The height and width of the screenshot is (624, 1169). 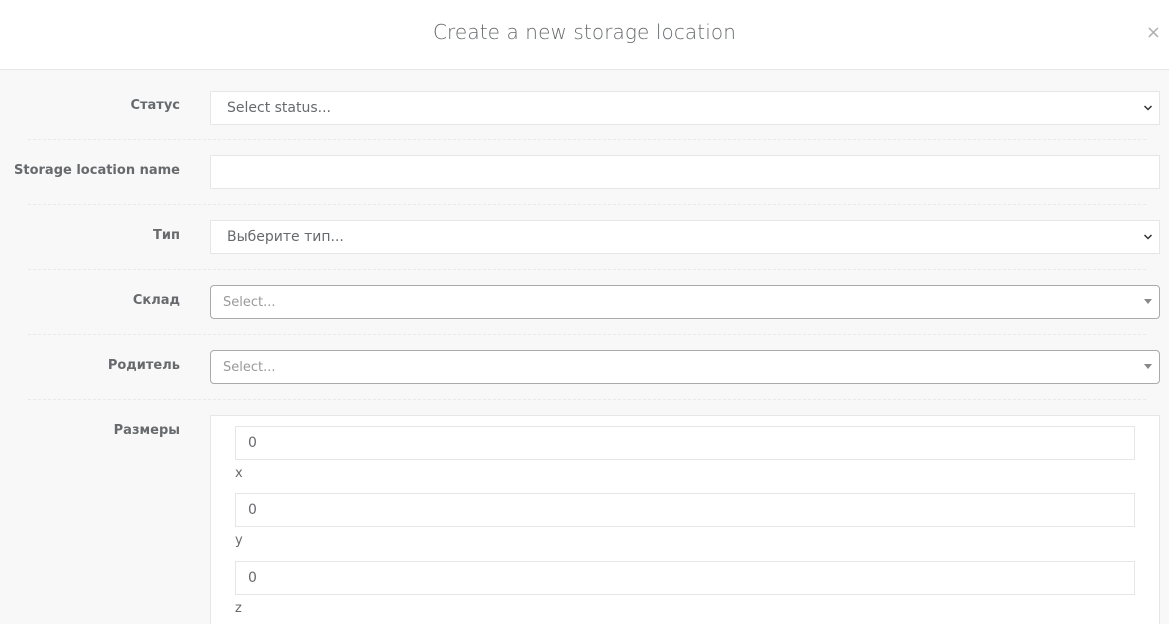 I want to click on dimensions-label: Размеры, so click(x=146, y=430).